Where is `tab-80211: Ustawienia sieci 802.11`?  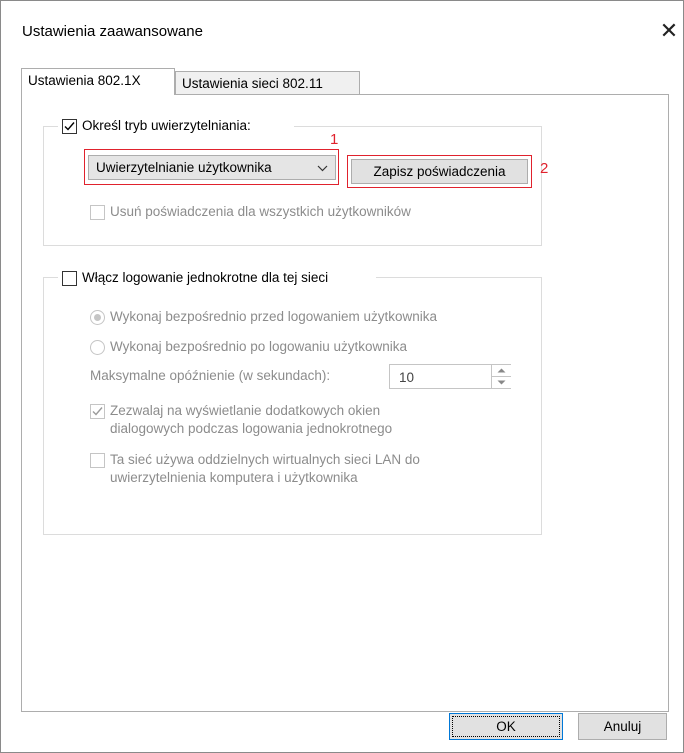
tab-80211: Ustawienia sieci 802.11 is located at coordinates (267, 82).